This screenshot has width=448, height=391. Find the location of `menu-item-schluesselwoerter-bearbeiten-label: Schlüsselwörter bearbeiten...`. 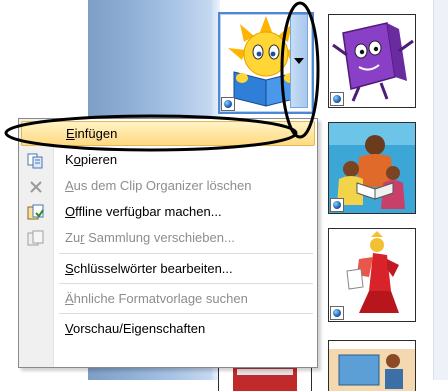

menu-item-schluesselwoerter-bearbeiten-label: Schlüsselwörter bearbeiten... is located at coordinates (149, 268).